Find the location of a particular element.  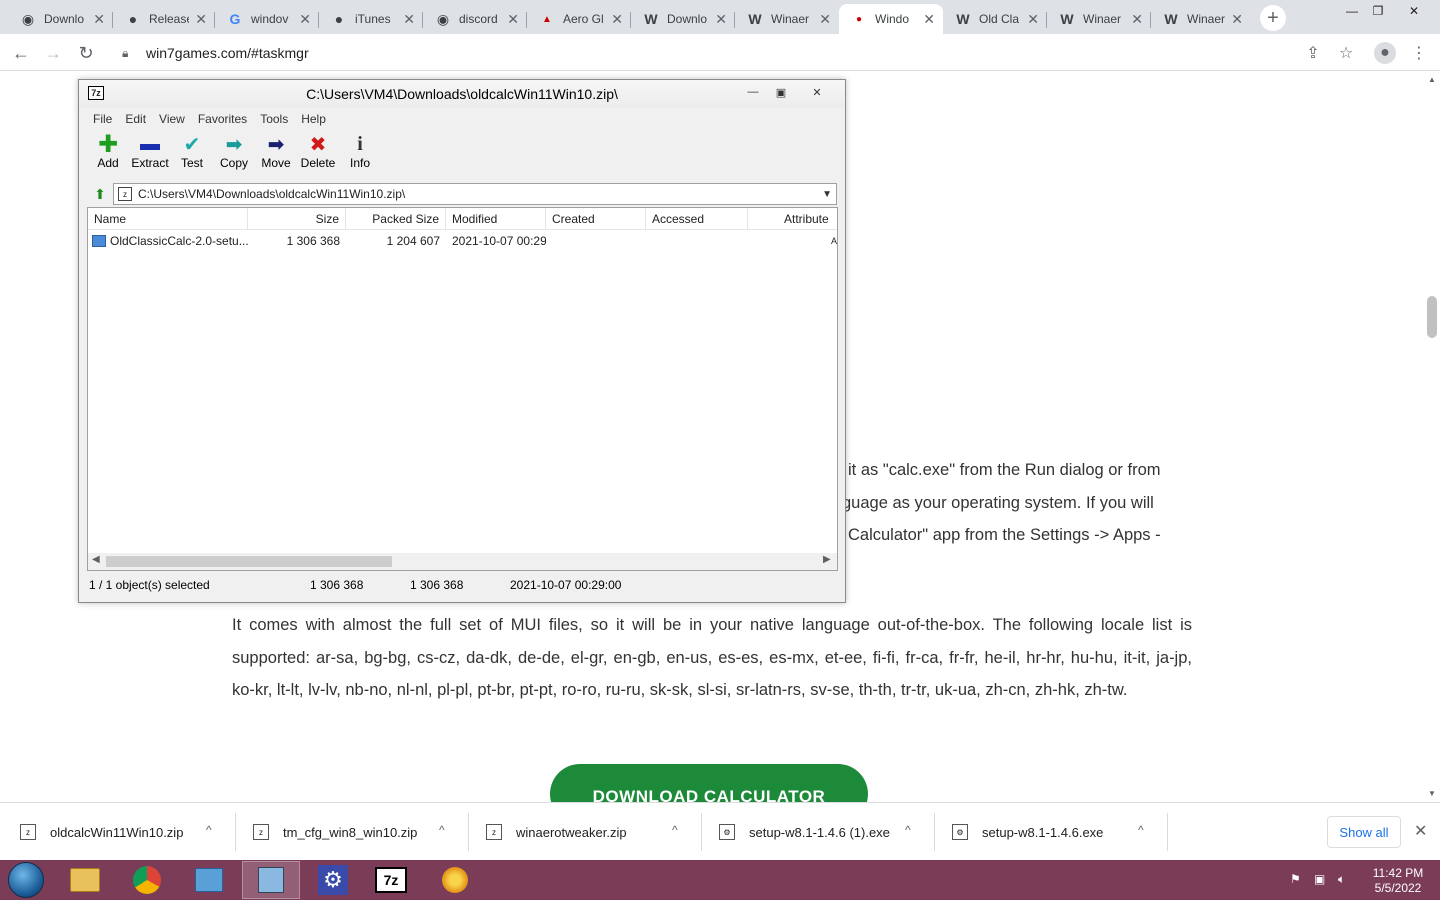

tab-7: W Winaer ✕ is located at coordinates (787, 19).